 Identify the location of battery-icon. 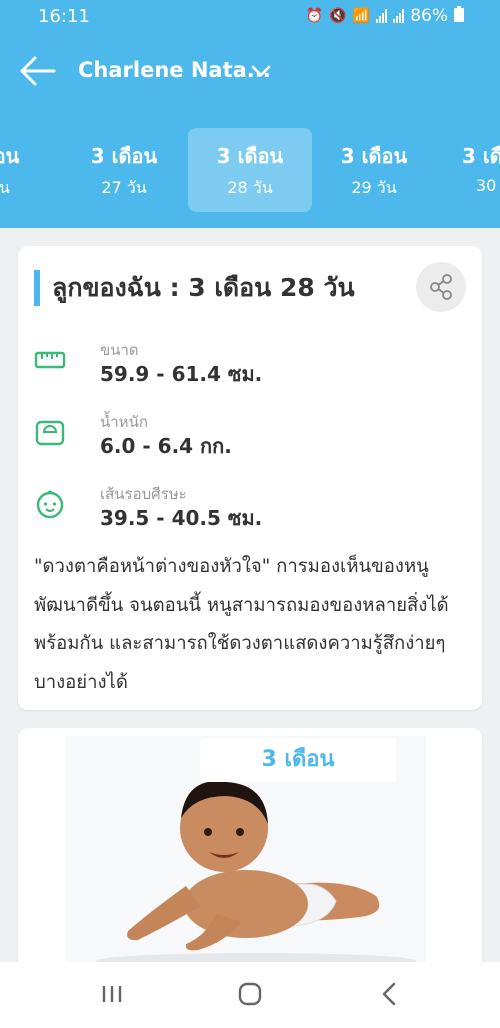
(459, 16).